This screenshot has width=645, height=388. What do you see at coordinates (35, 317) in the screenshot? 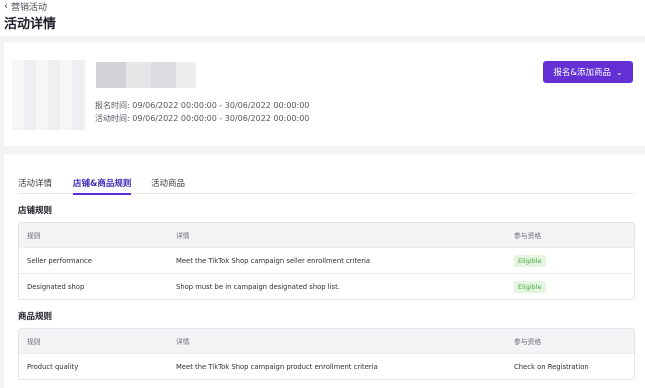
I see `product-rules-title: 商品规则` at bounding box center [35, 317].